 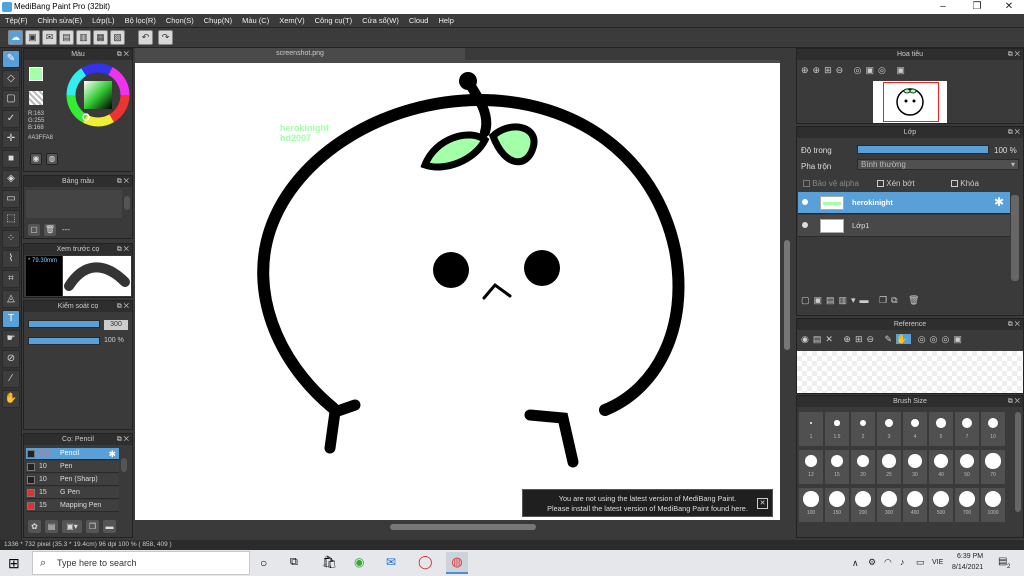 I want to click on color-wheel, so click(x=98, y=95).